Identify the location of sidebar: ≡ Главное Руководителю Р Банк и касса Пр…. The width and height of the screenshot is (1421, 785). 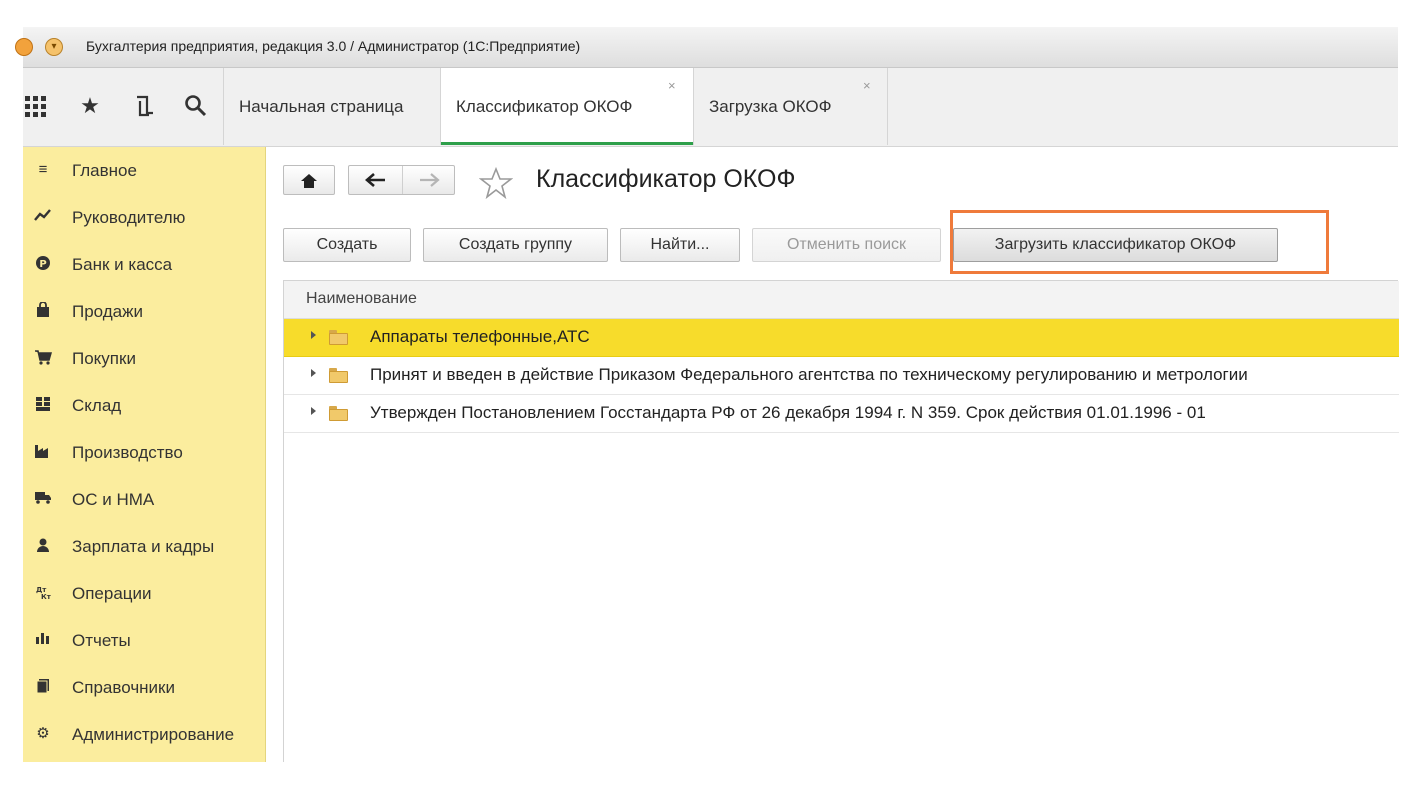
(144, 454).